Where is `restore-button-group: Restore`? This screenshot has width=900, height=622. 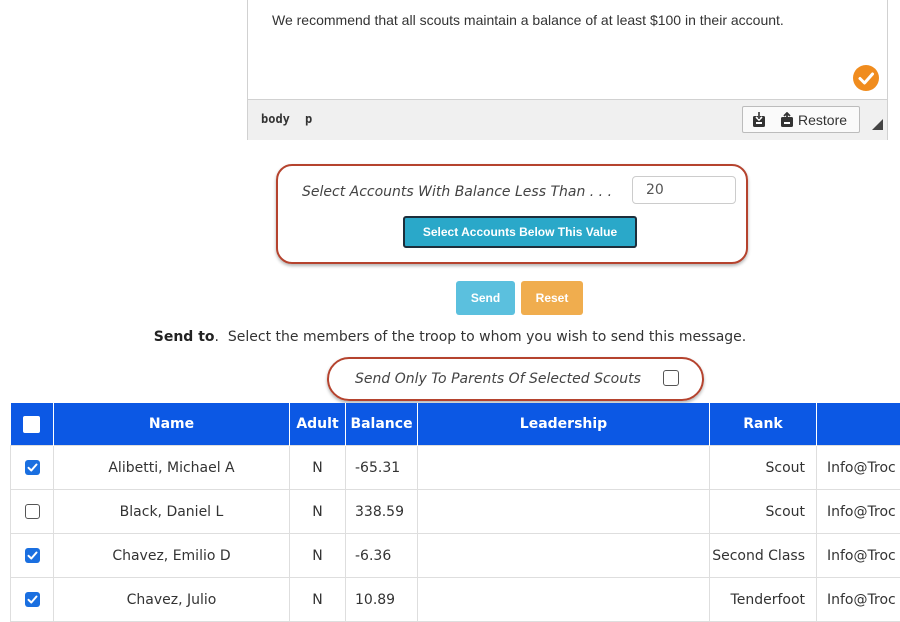
restore-button-group: Restore is located at coordinates (801, 119).